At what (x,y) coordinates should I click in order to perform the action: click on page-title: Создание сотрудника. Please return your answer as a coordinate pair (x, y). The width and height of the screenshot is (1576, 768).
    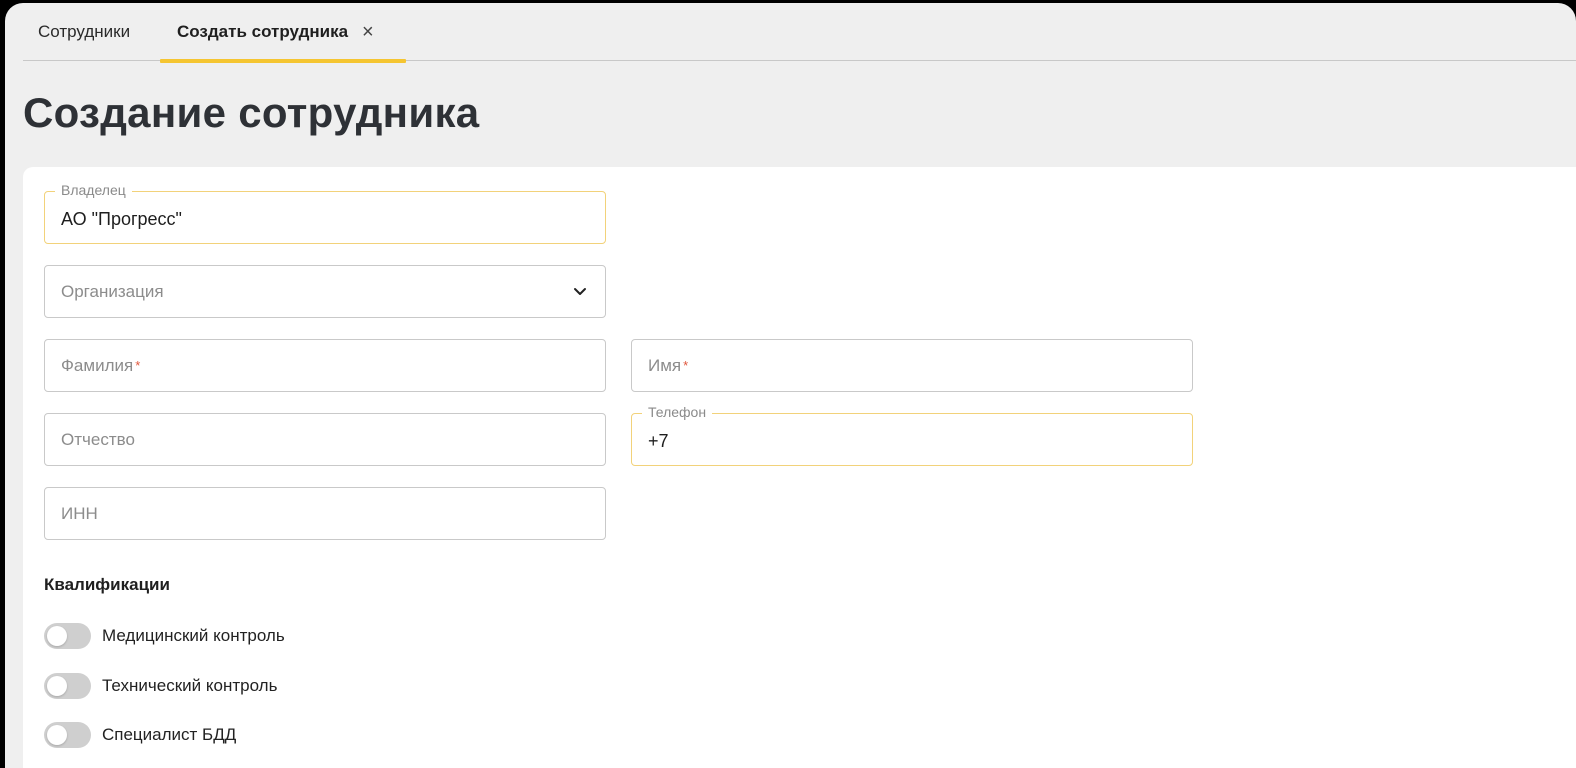
    Looking at the image, I should click on (251, 112).